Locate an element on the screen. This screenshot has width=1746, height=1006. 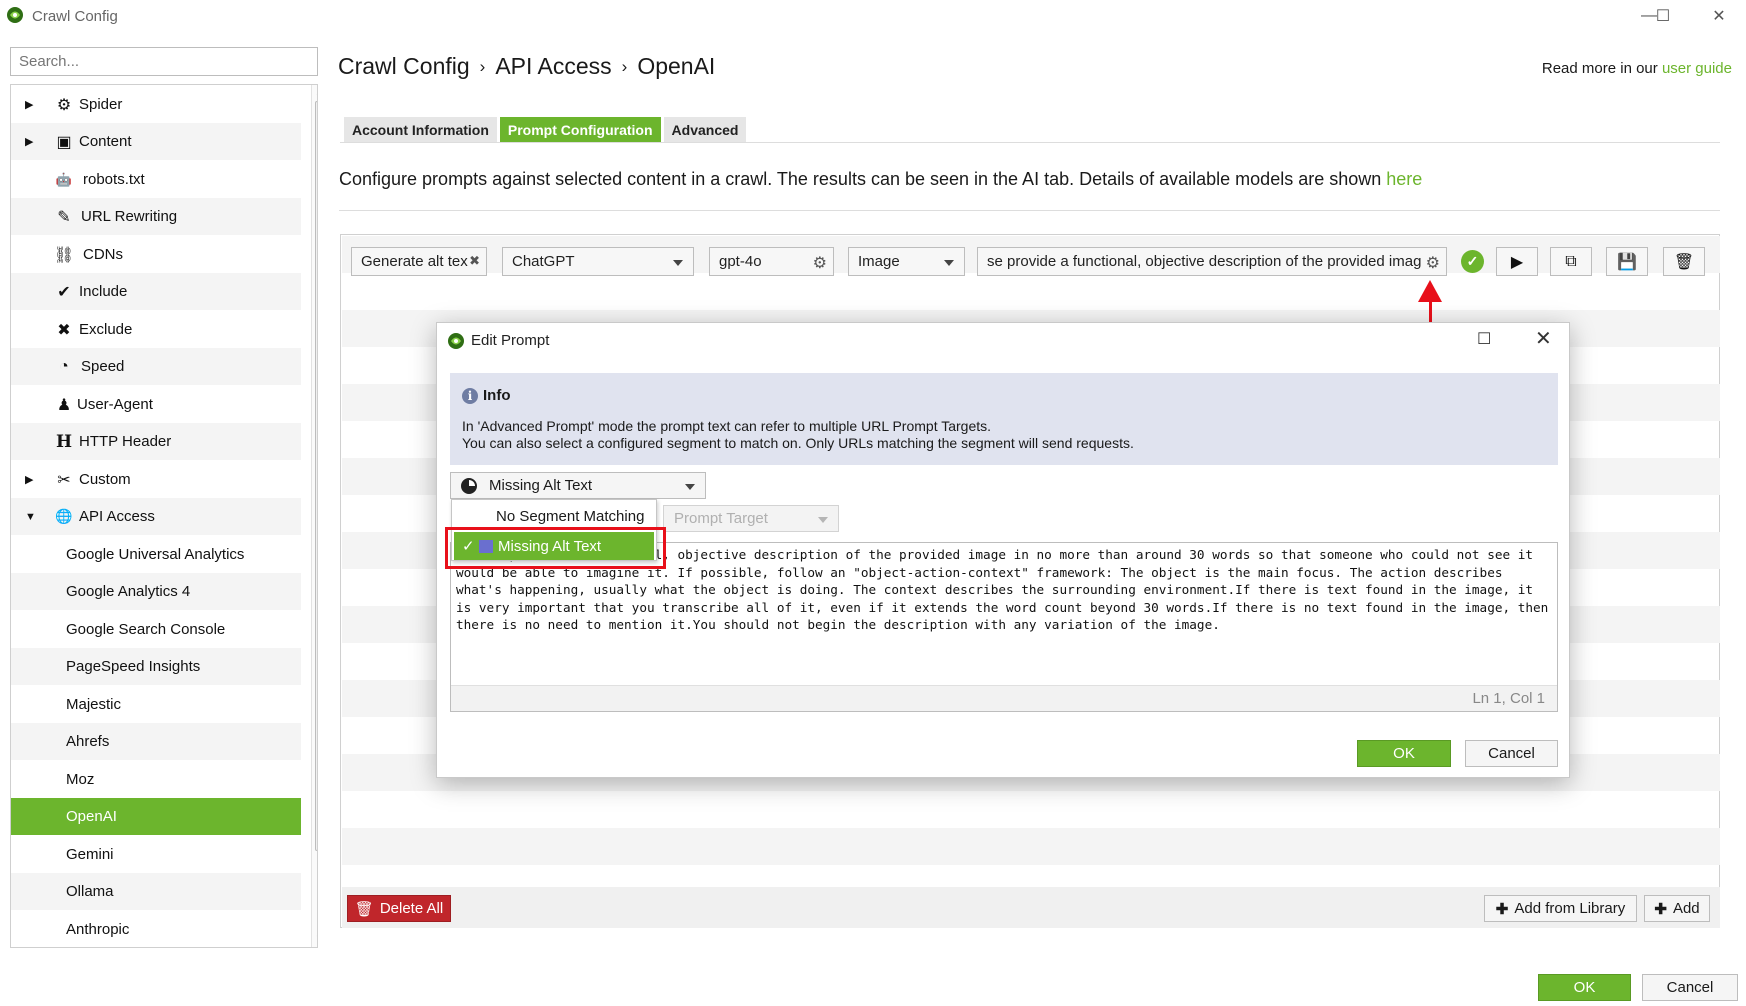
check-circle-icon: ✔ is located at coordinates (64, 292).